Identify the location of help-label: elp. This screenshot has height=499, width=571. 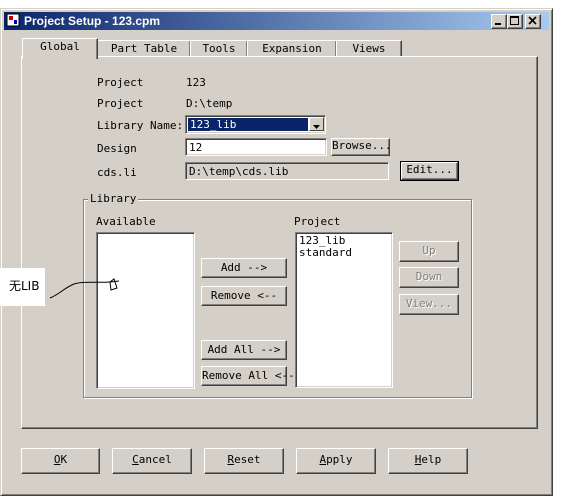
(431, 459).